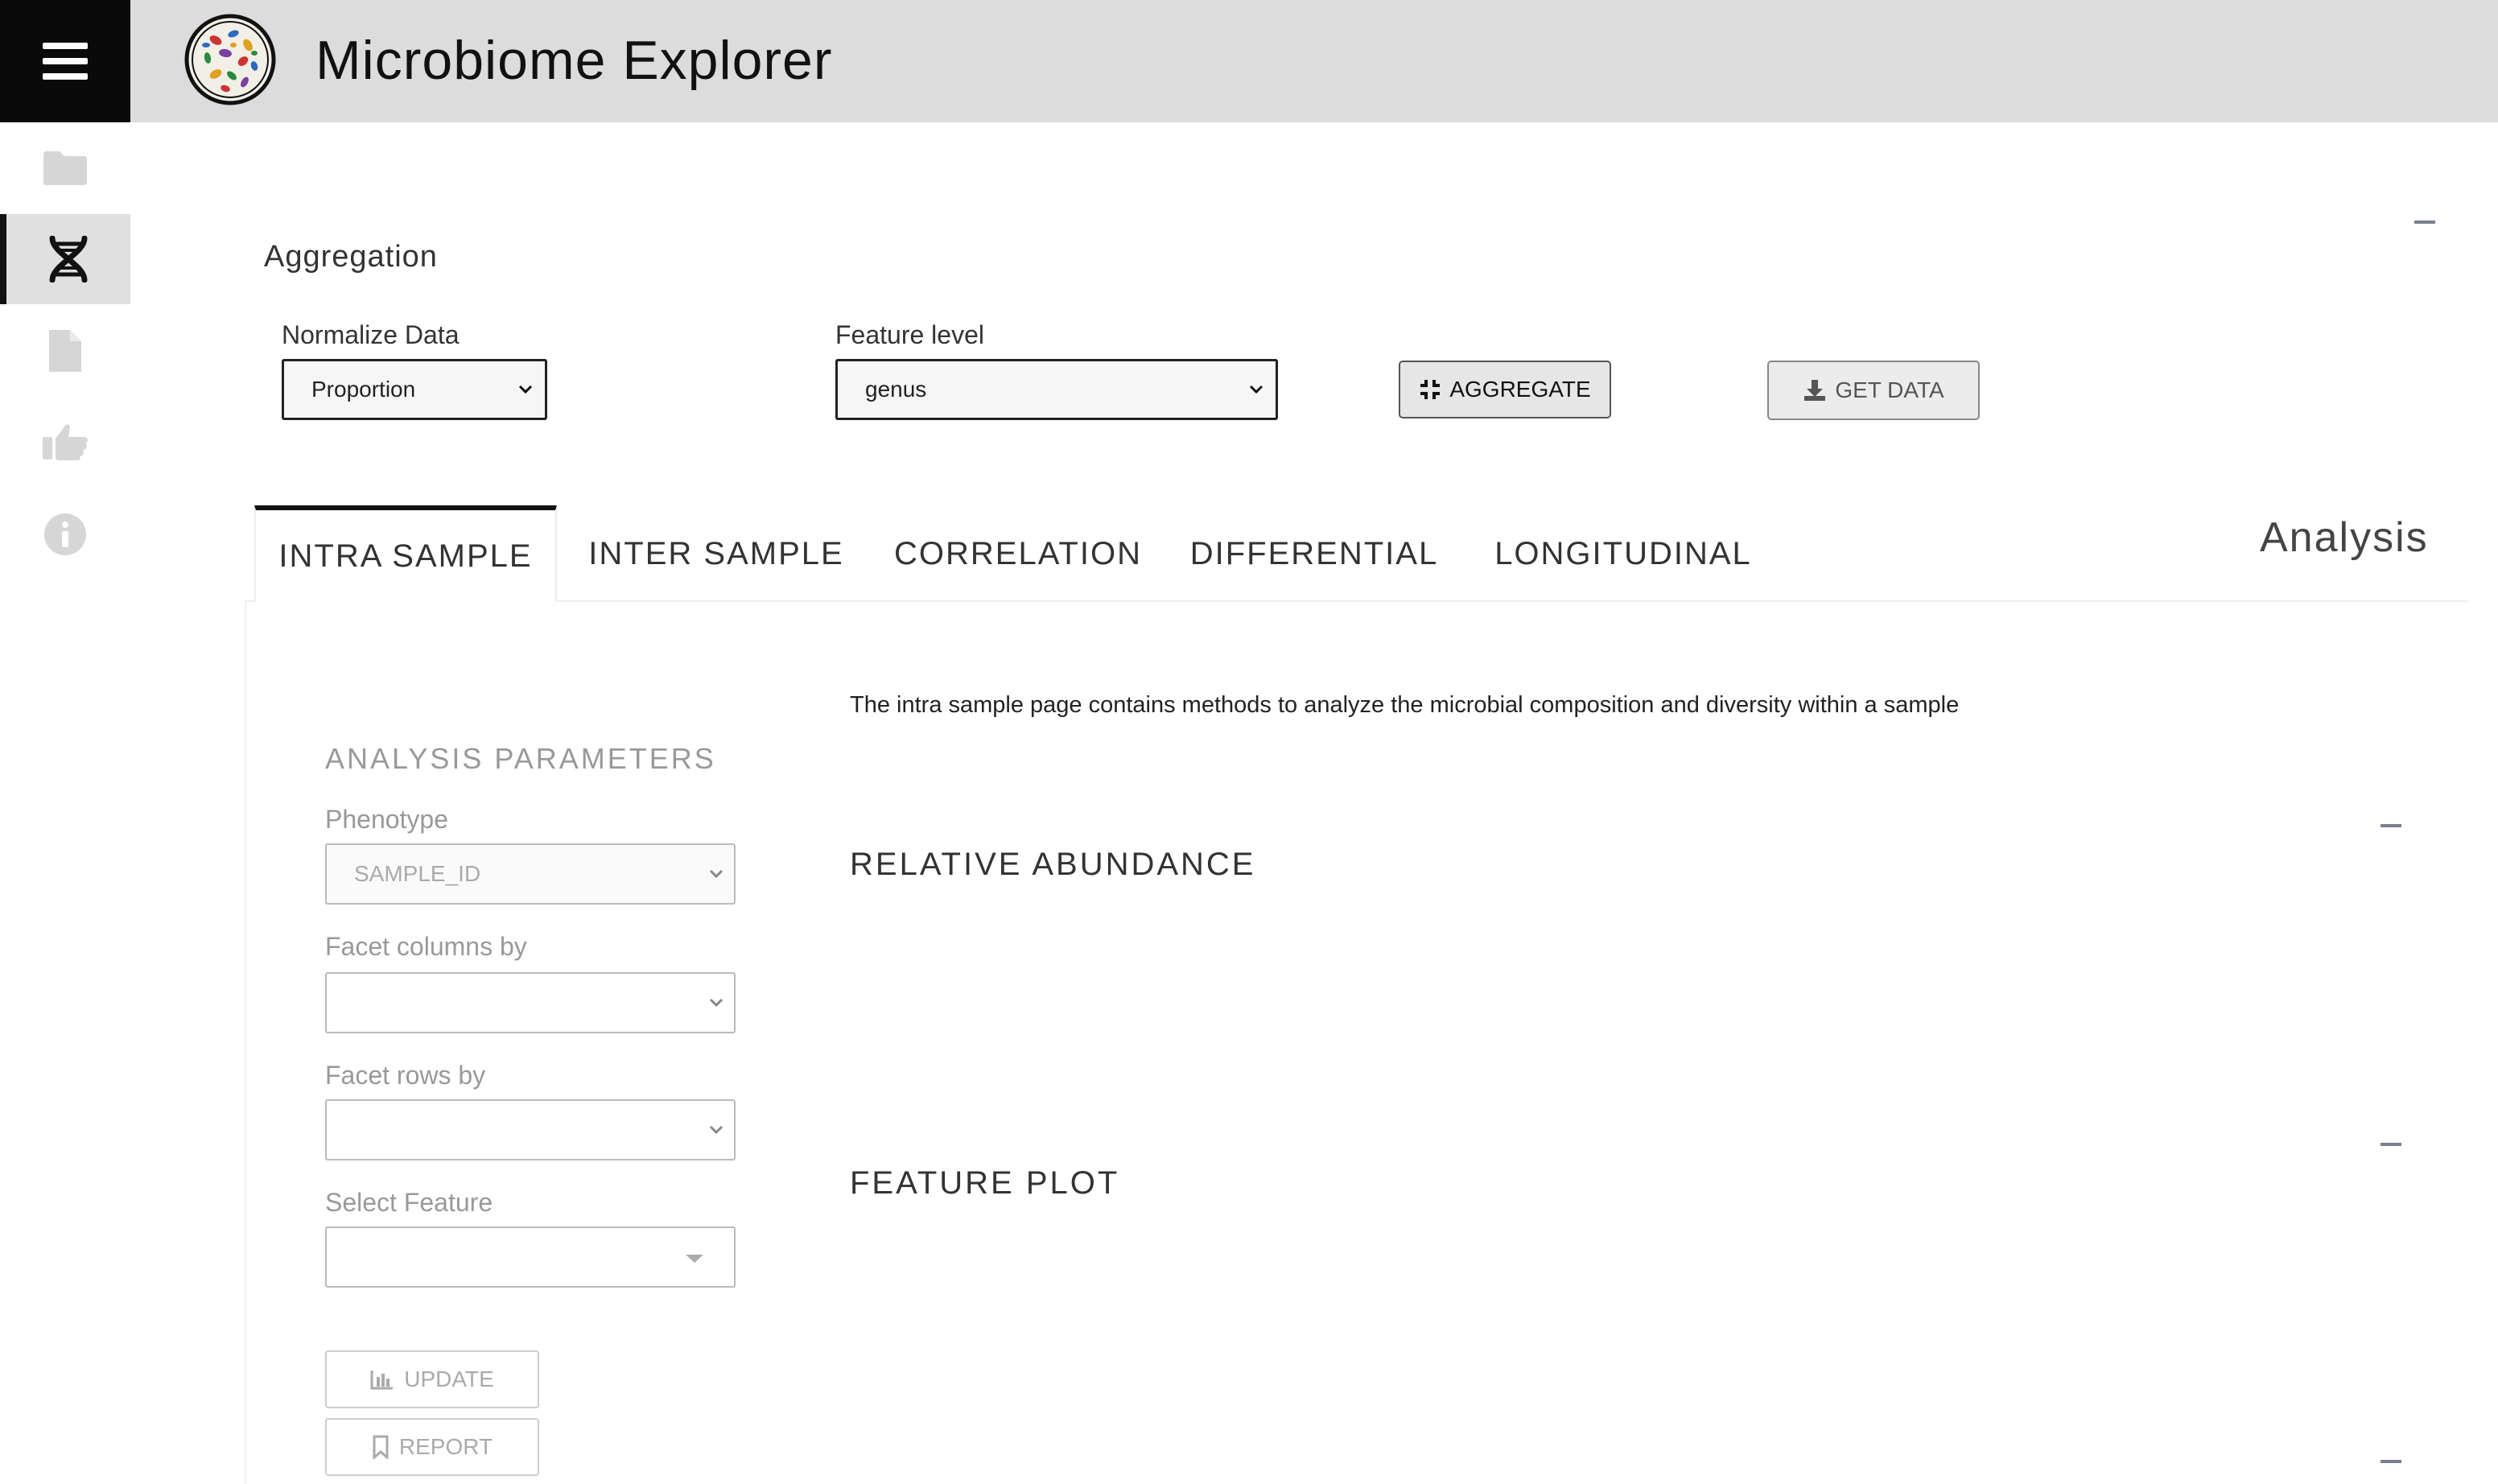 The width and height of the screenshot is (2498, 1484). What do you see at coordinates (520, 758) in the screenshot?
I see `analysis-parameters-title: ANALYSIS PARAMETERS` at bounding box center [520, 758].